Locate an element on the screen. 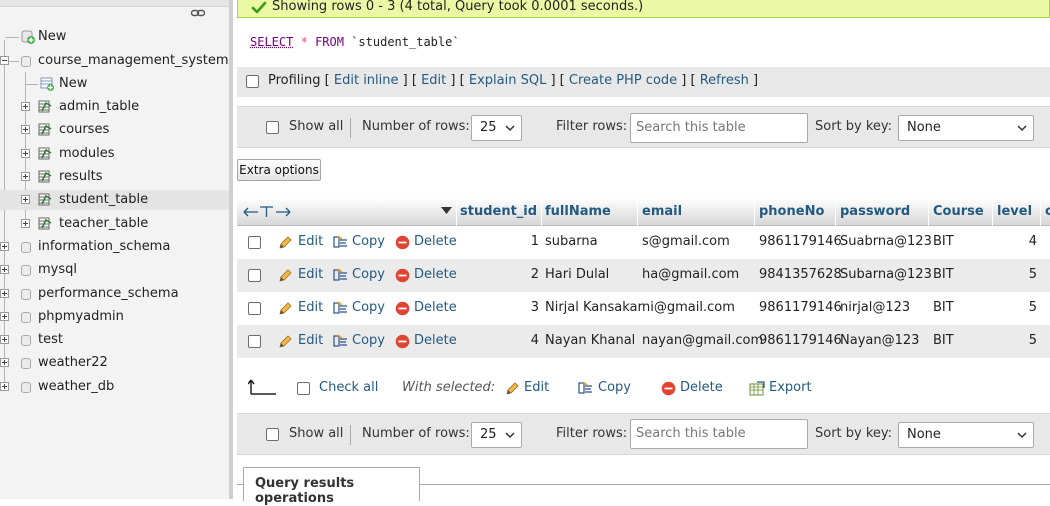 The image size is (1050, 506). edit-query-link: Edit is located at coordinates (433, 80).